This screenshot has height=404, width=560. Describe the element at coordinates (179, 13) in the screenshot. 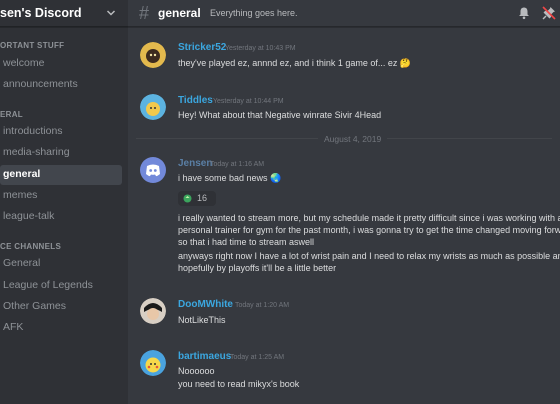

I see `channel-title: general` at that location.